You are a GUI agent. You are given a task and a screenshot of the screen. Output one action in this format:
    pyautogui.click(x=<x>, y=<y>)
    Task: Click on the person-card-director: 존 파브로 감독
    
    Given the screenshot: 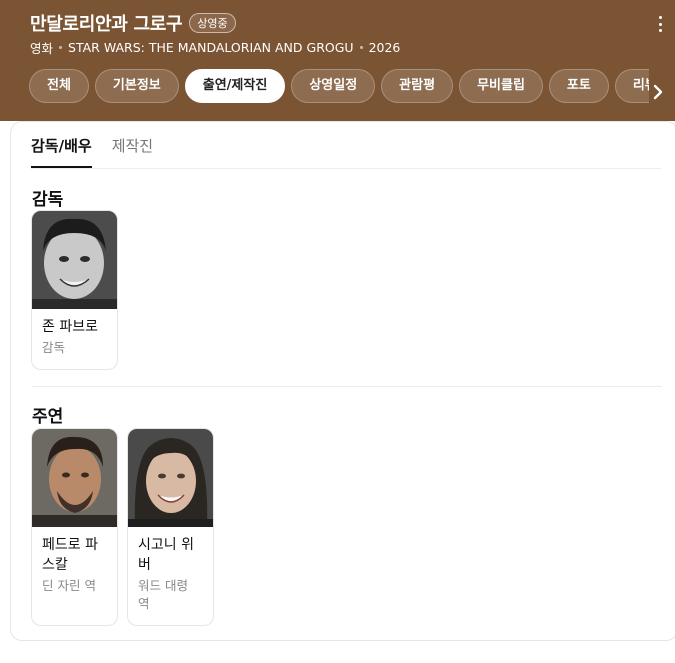 What is the action you would take?
    pyautogui.click(x=74, y=290)
    